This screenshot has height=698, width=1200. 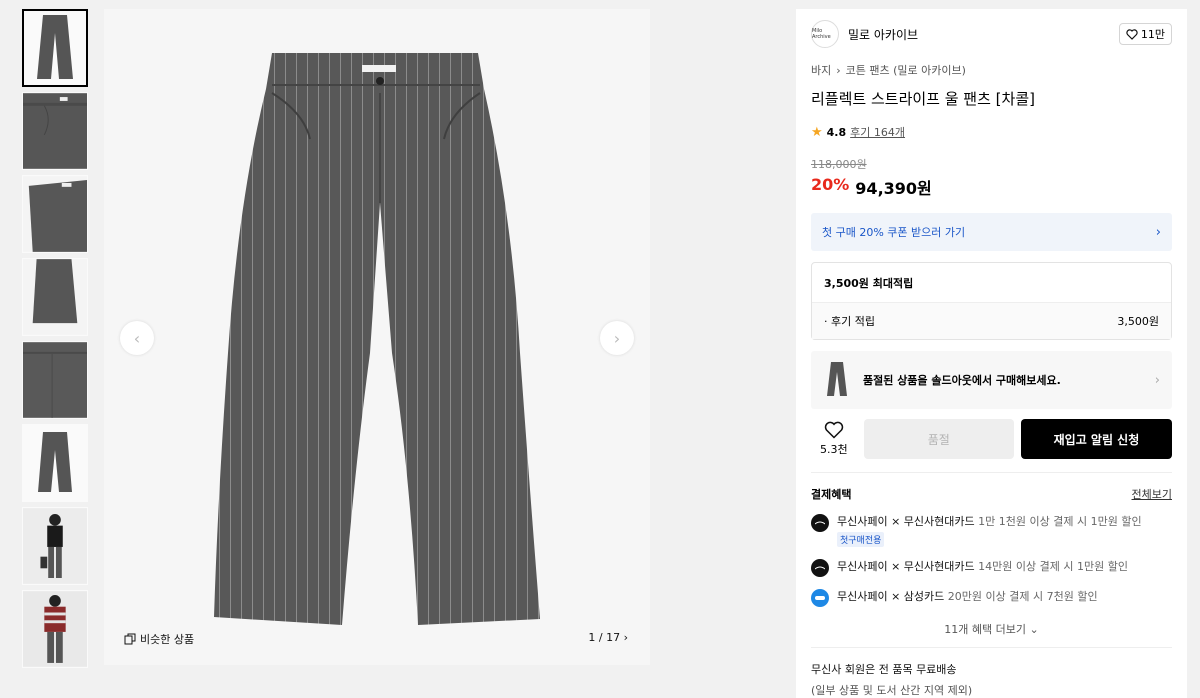 What do you see at coordinates (991, 70) in the screenshot?
I see `breadcrumb: 바지 › 코튼 팬츠 (밀로 아카이브)` at bounding box center [991, 70].